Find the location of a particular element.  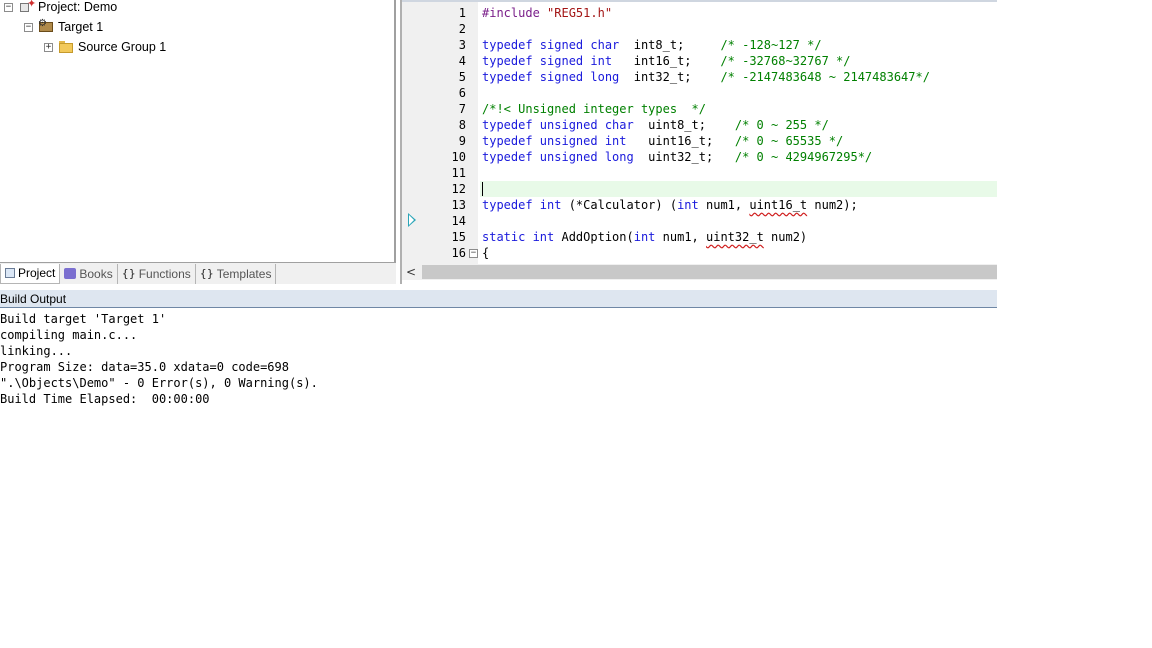

code-token: typedef unsigned long is located at coordinates (558, 157).